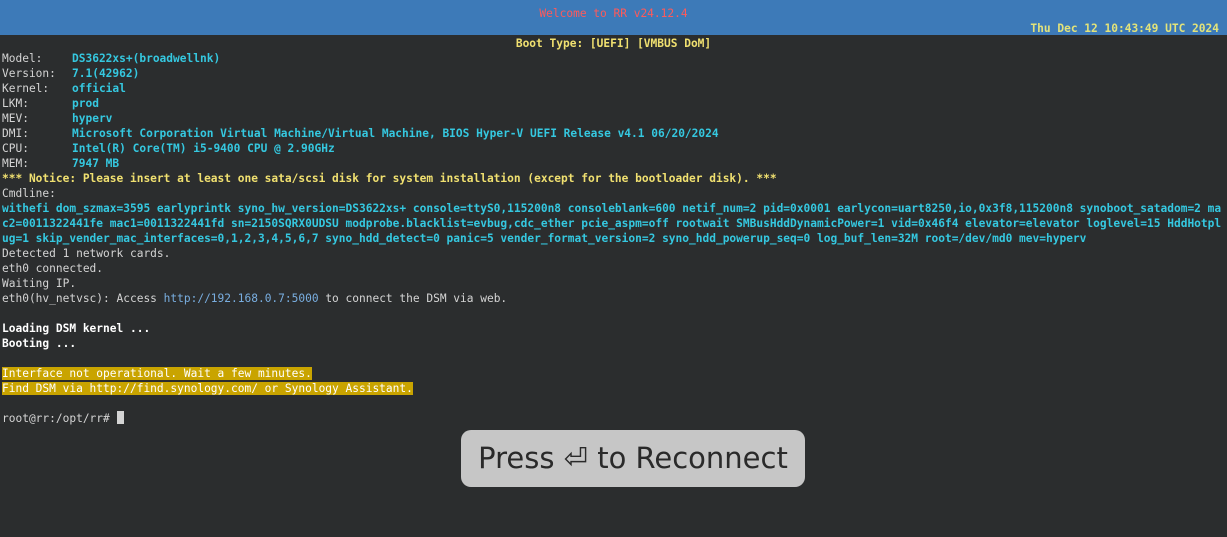  Describe the element at coordinates (241, 298) in the screenshot. I see `dsm-url-link: http://192.168.0.7:5000` at that location.